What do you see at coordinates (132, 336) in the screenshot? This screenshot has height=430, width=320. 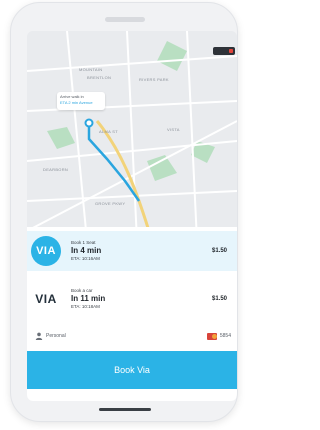 I see `payment-selector: Personal 5854` at bounding box center [132, 336].